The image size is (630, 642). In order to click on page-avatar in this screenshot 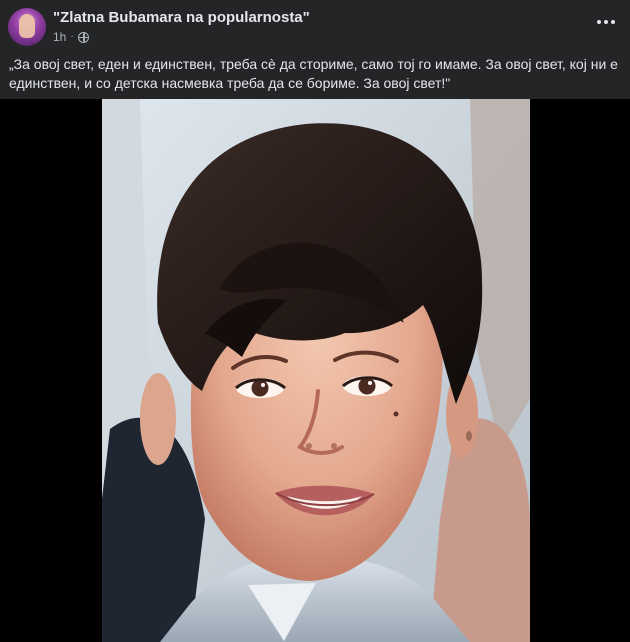, I will do `click(27, 27)`.